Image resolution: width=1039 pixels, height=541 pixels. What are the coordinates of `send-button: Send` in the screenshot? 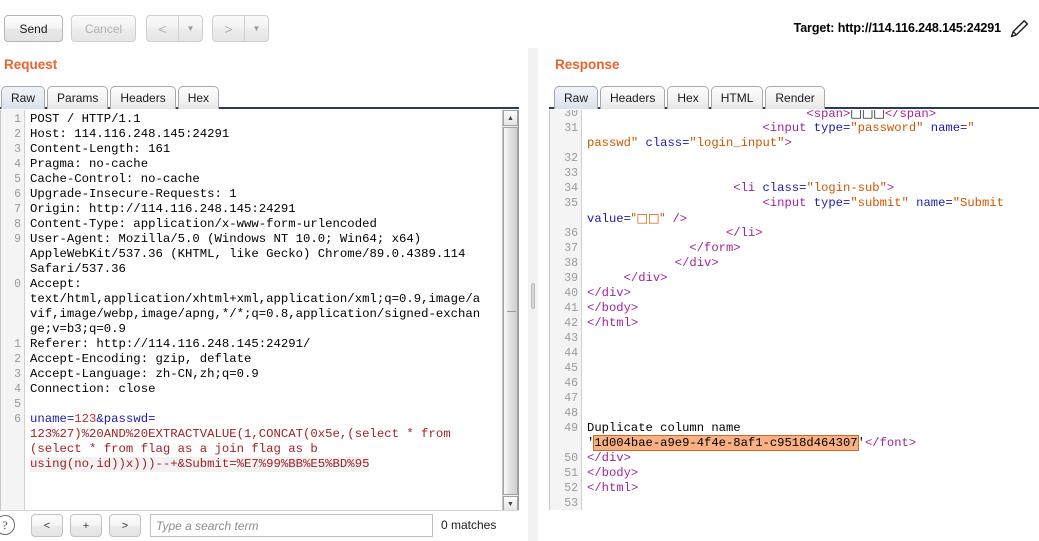 It's located at (33, 28).